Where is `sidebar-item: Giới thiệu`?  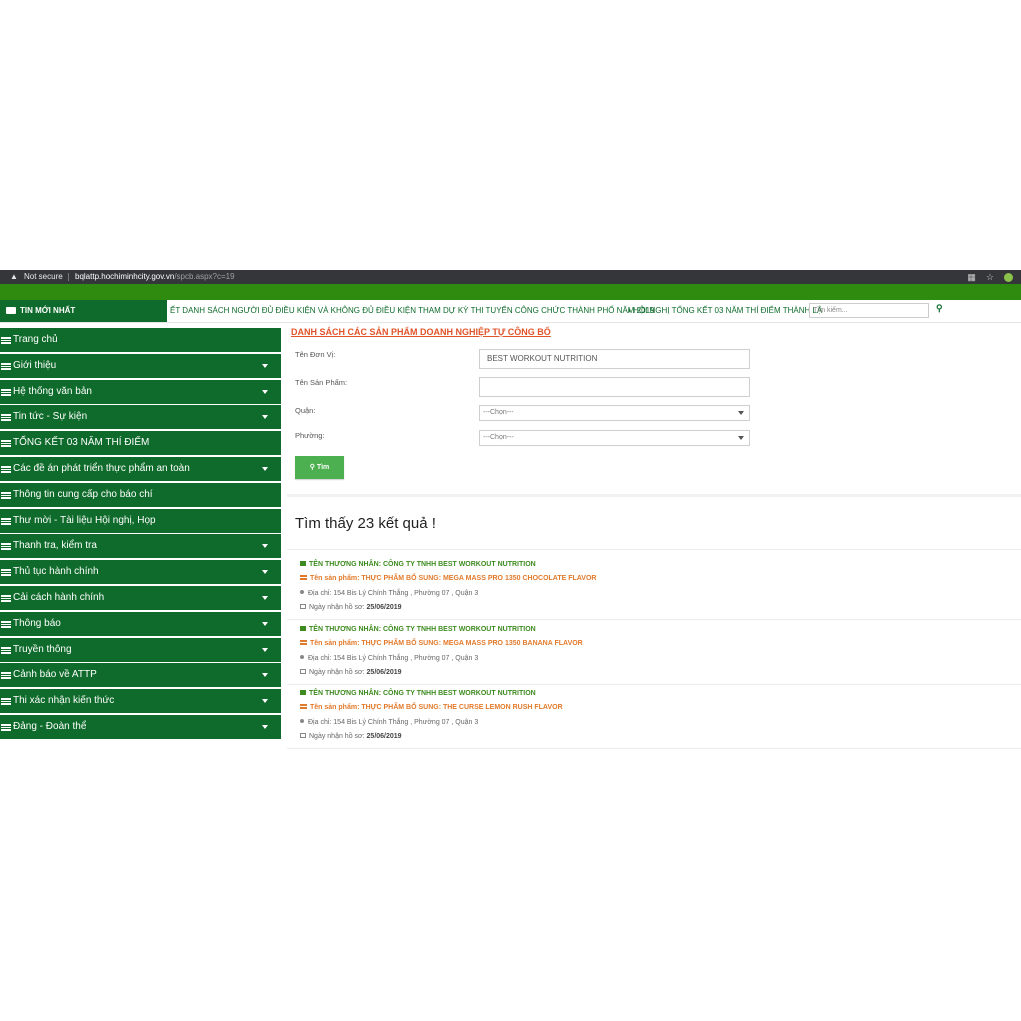 sidebar-item: Giới thiệu is located at coordinates (140, 365).